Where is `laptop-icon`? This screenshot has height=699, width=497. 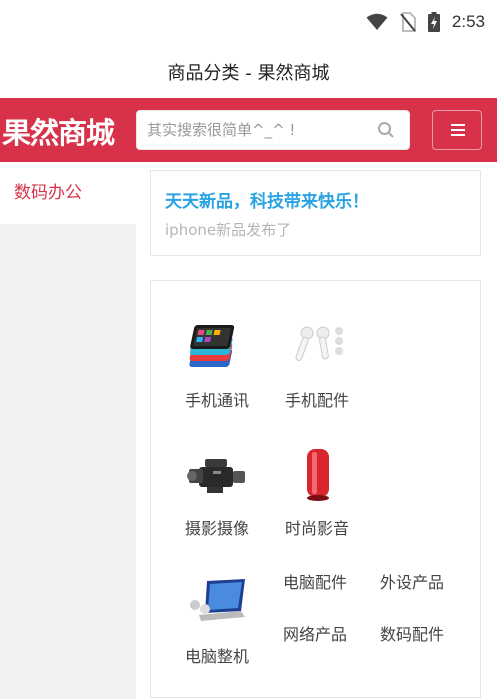
laptop-icon is located at coordinates (217, 600).